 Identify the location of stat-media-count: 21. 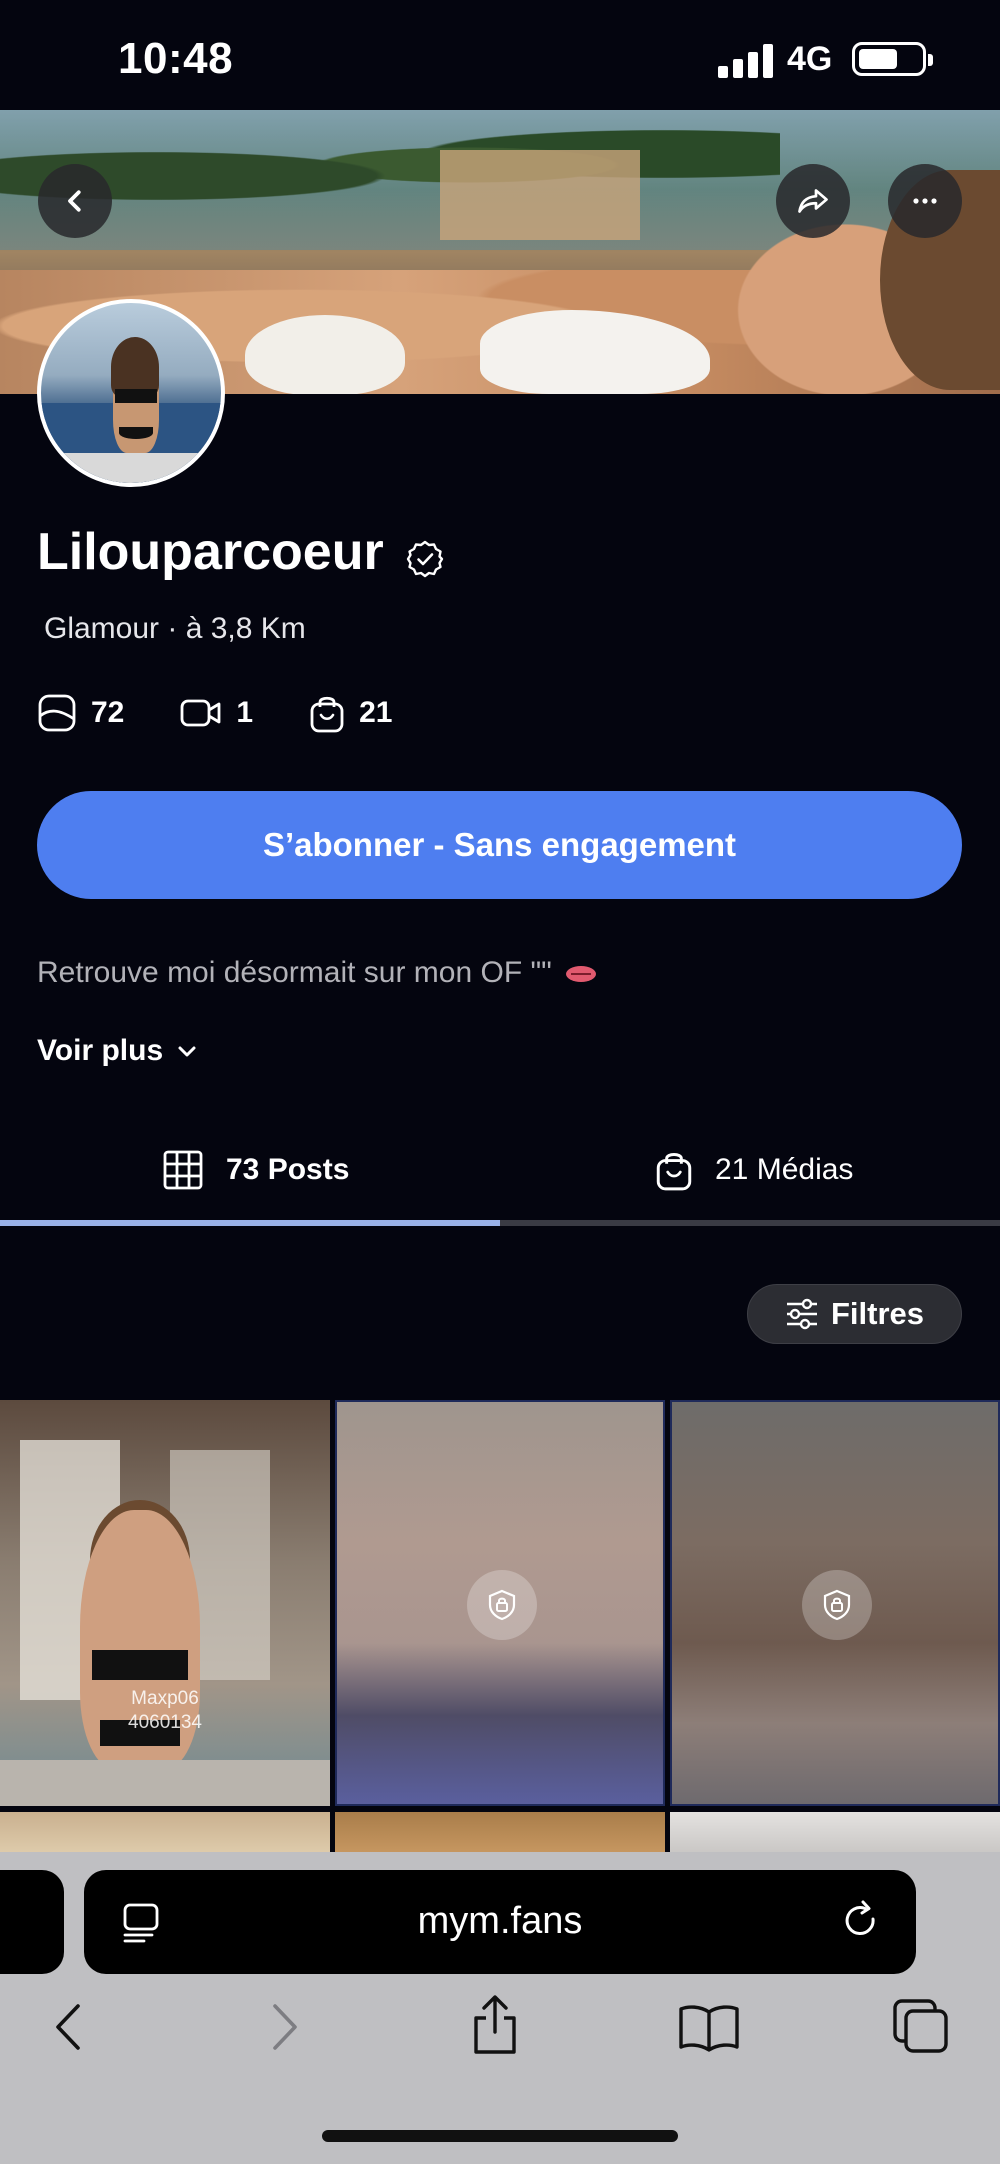
(376, 712).